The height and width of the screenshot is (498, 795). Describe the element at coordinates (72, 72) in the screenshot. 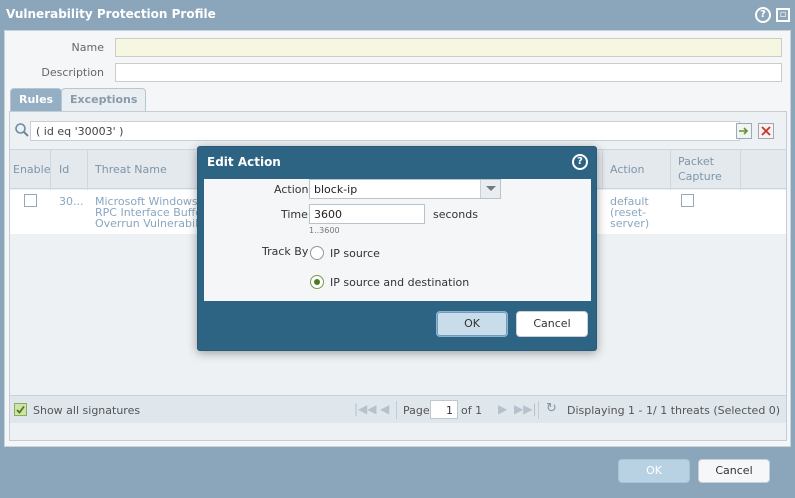

I see `description-label: Description` at that location.